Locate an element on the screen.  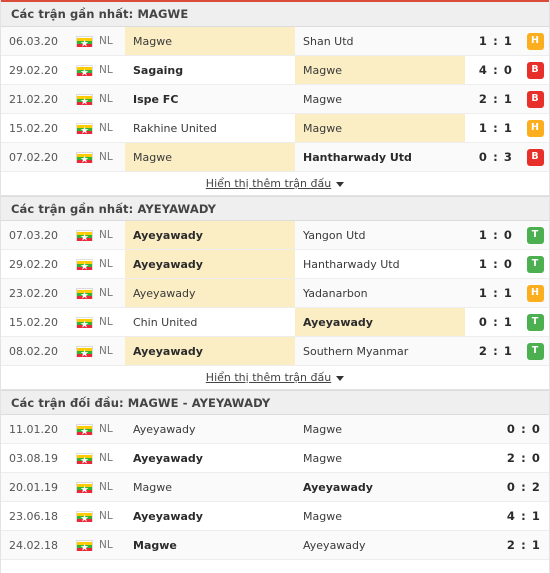
table-row: 24.02.18 NL Magwe Ayeyawady 2 : 1 is located at coordinates (275, 545).